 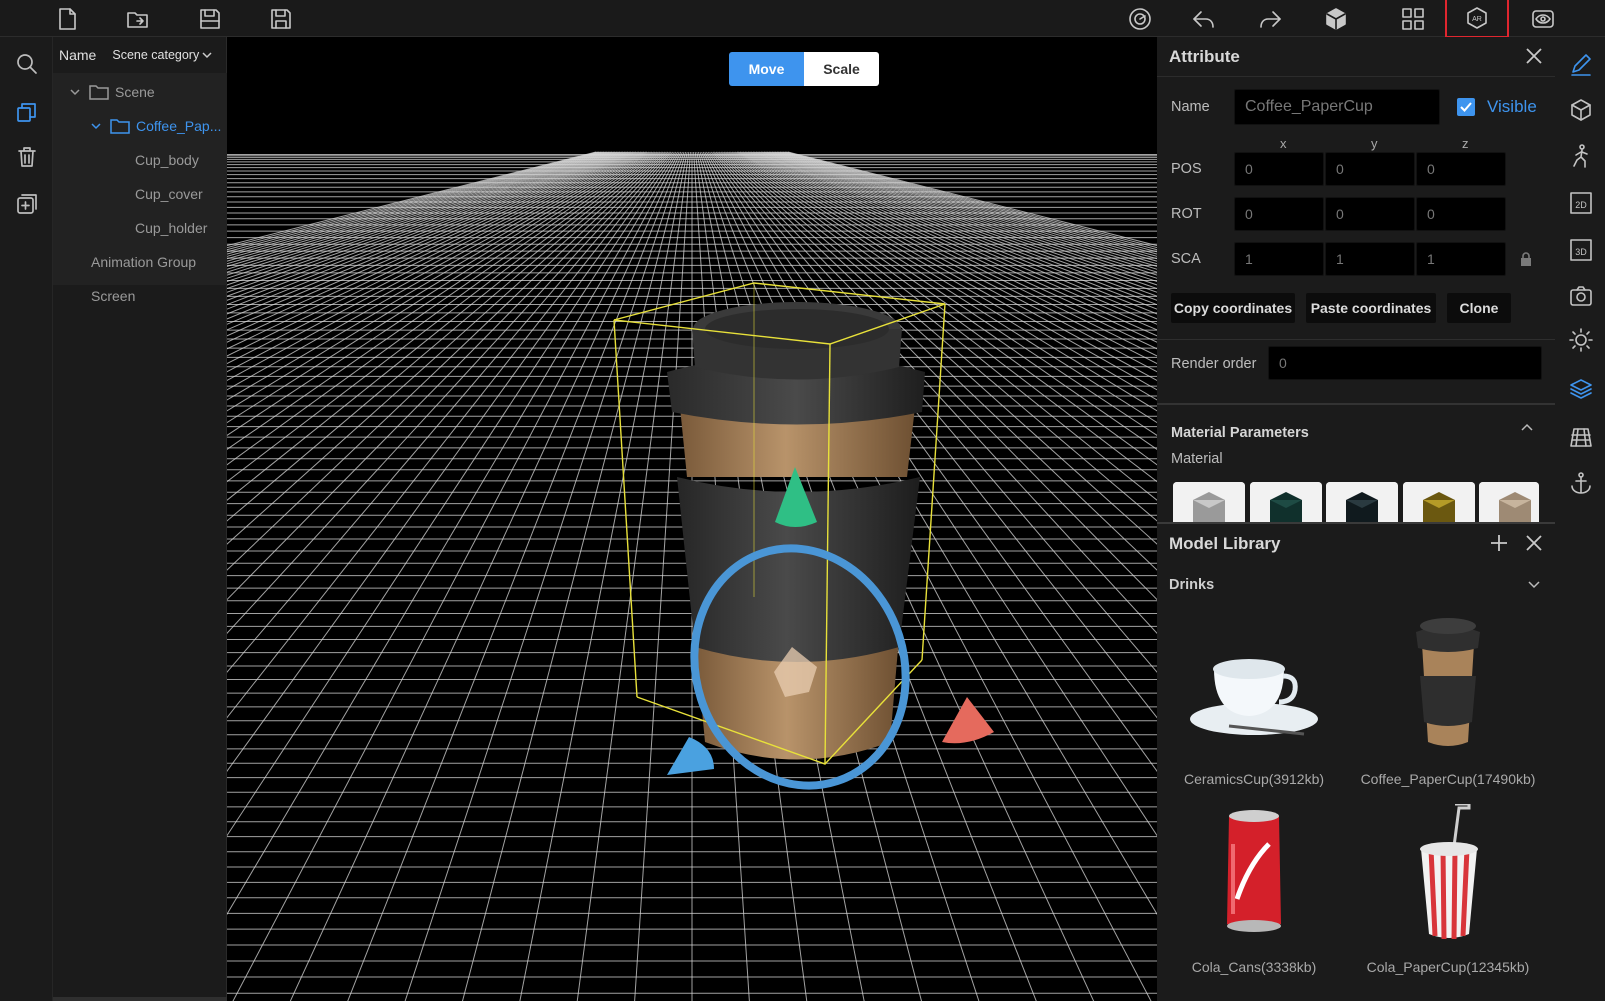 I want to click on sca-z-input: 1, so click(x=1461, y=259).